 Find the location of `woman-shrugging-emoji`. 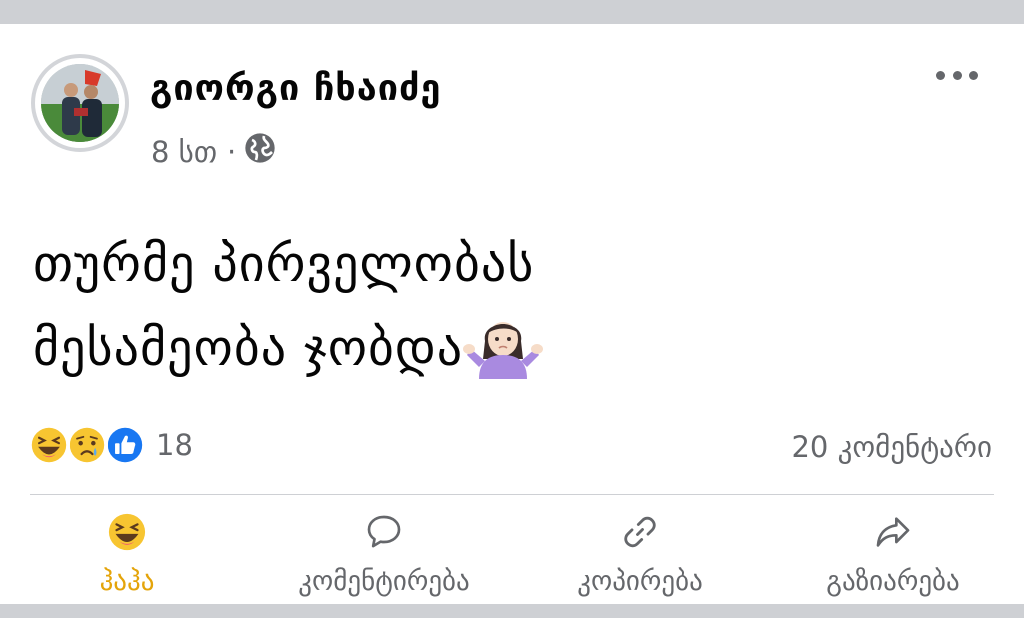

woman-shrugging-emoji is located at coordinates (503, 345).